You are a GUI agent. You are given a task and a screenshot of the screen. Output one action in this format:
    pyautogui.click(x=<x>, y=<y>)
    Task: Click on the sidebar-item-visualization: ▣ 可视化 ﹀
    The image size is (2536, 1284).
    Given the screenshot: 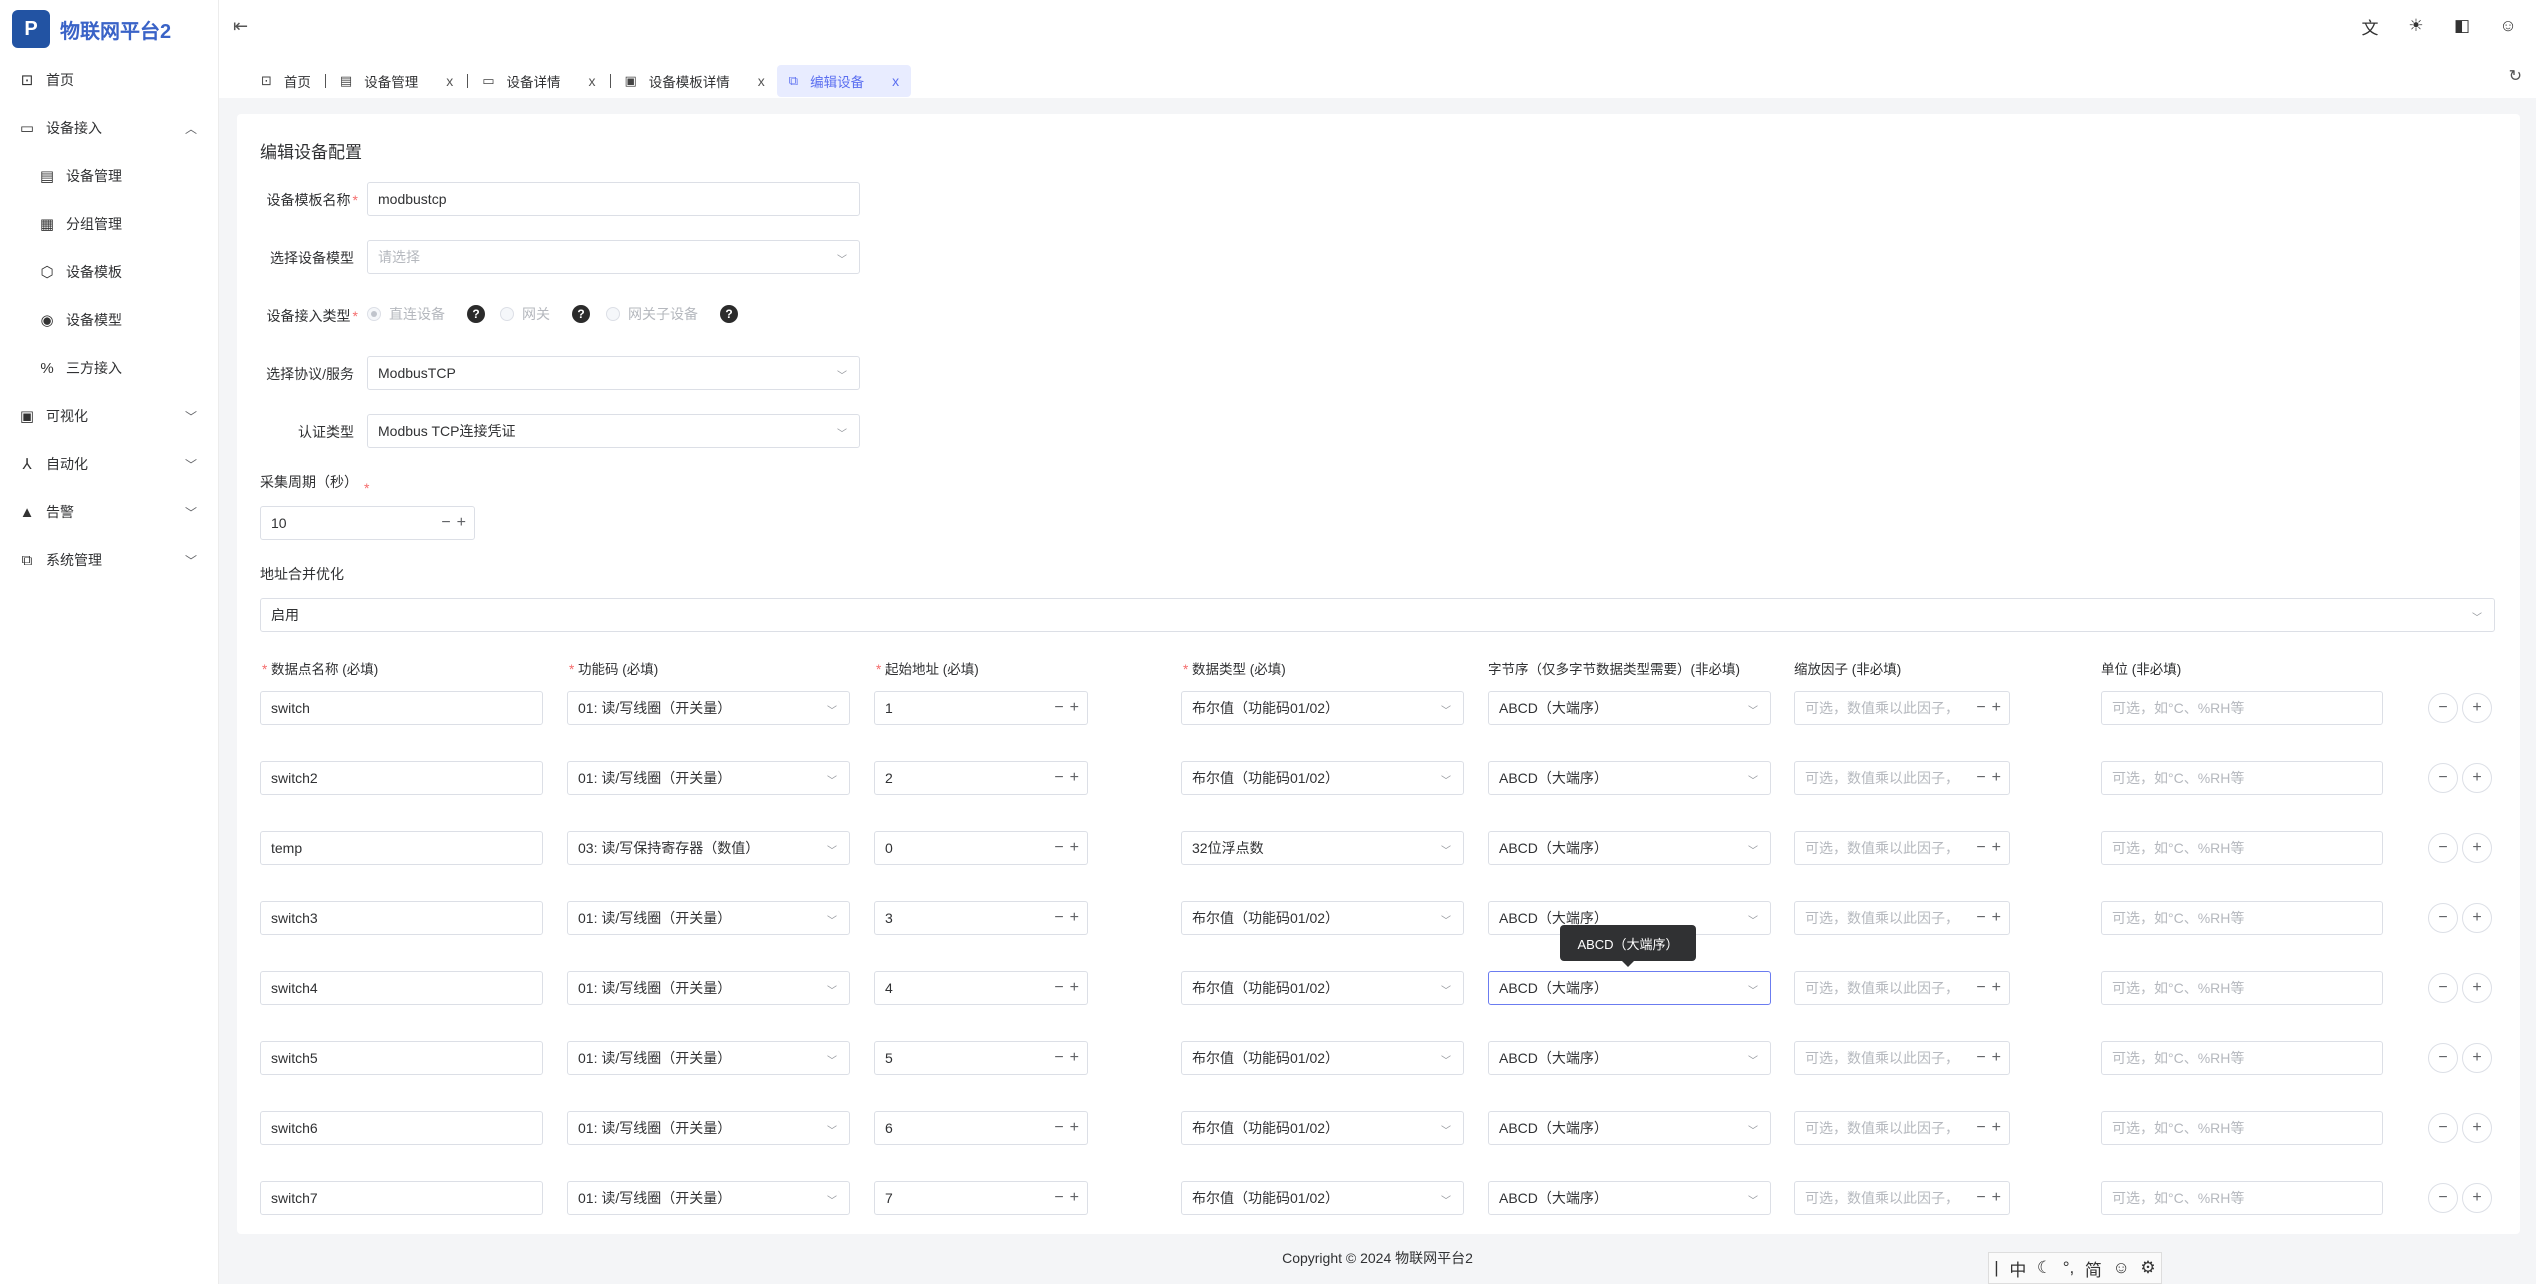 What is the action you would take?
    pyautogui.click(x=109, y=416)
    